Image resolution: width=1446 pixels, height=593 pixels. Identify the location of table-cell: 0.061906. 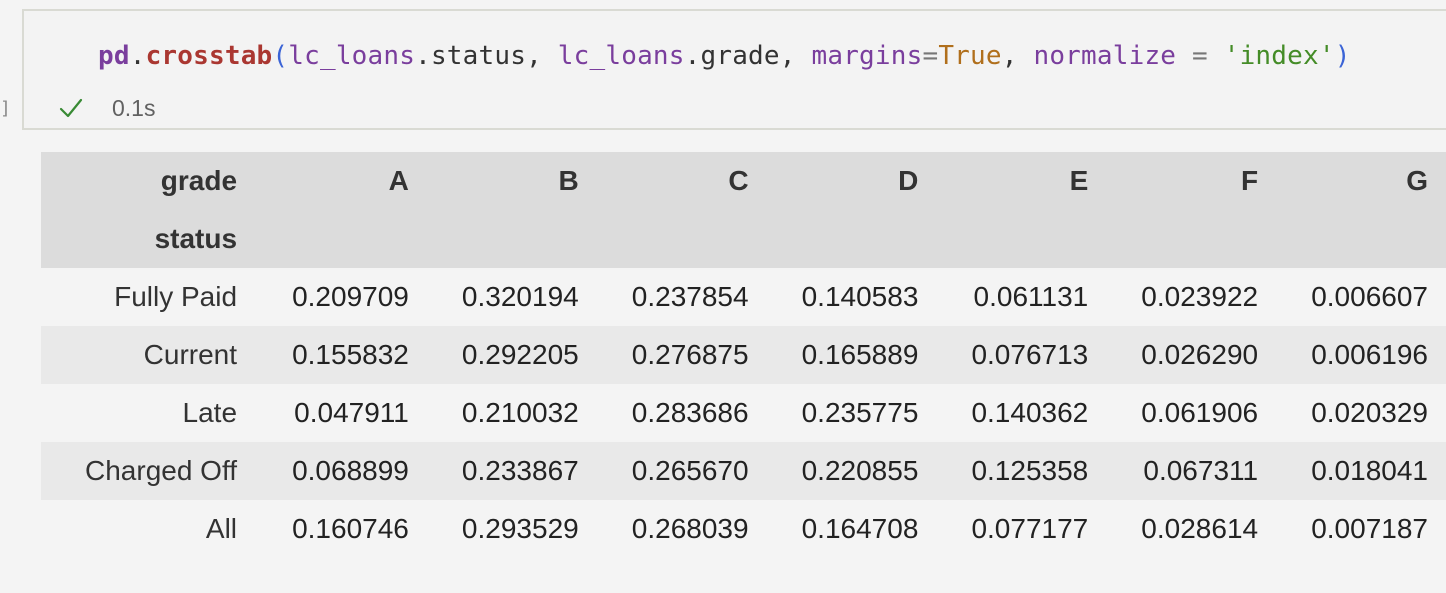
(1200, 412).